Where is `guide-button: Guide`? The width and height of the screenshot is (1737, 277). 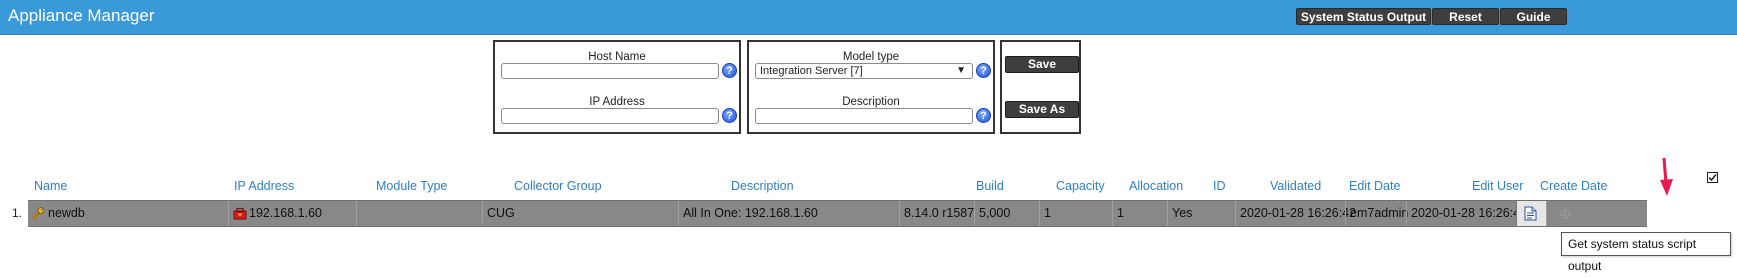
guide-button: Guide is located at coordinates (1533, 16).